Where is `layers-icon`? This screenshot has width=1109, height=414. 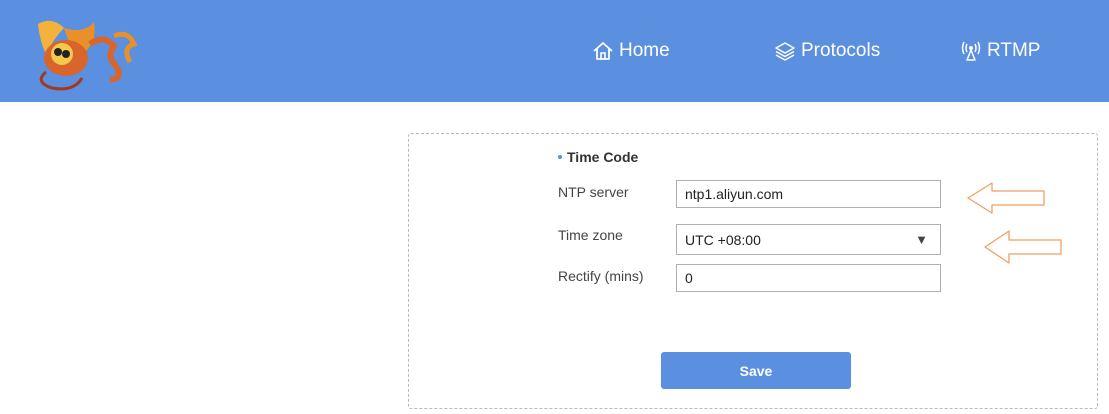
layers-icon is located at coordinates (785, 51).